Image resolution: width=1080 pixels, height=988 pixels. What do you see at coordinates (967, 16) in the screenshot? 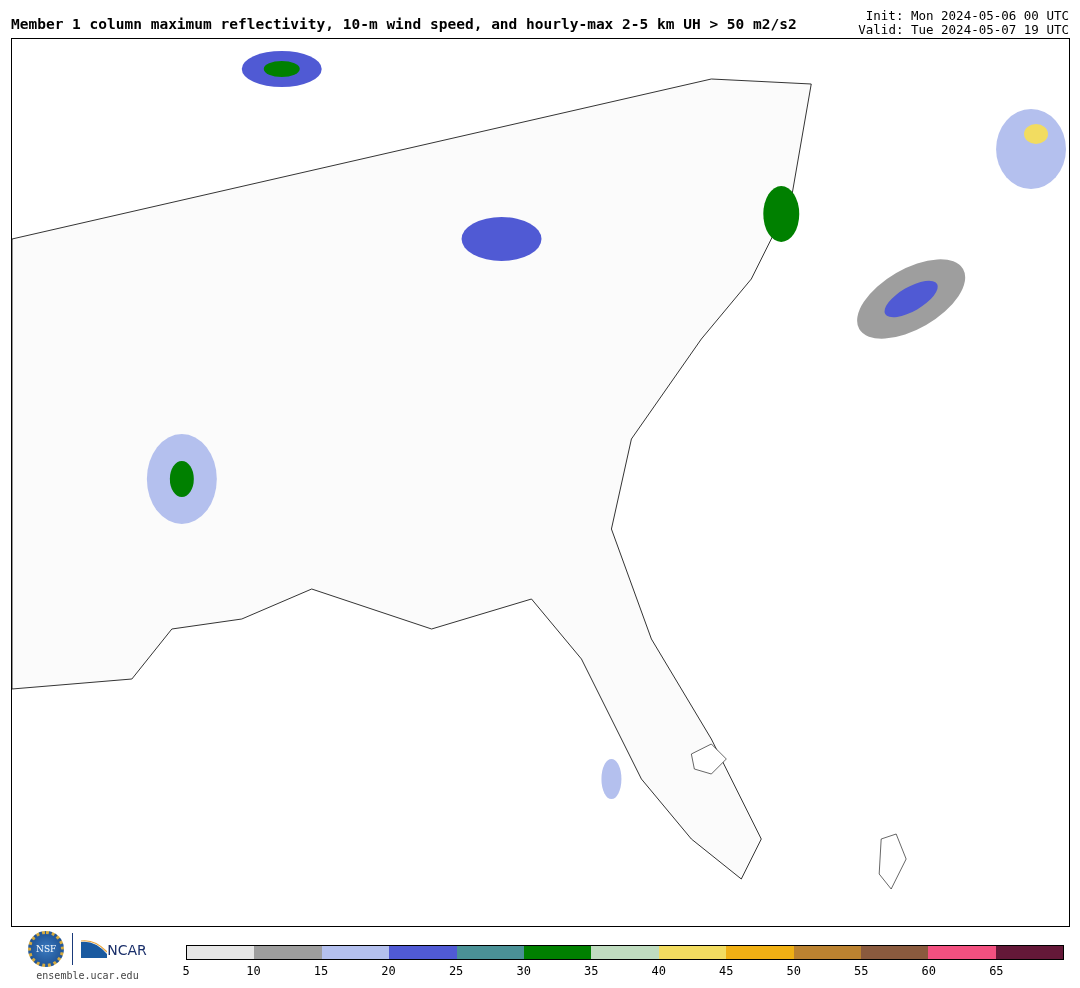
I see `init-time: Init: Mon 2024-05-06 00 UTC` at bounding box center [967, 16].